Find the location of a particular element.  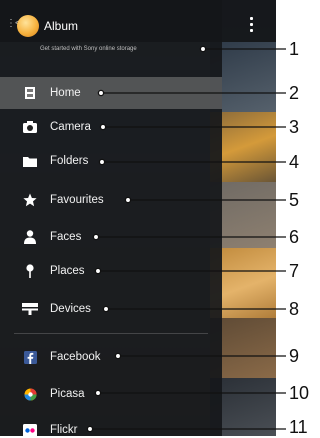

place-pin-icon is located at coordinates (30, 271).